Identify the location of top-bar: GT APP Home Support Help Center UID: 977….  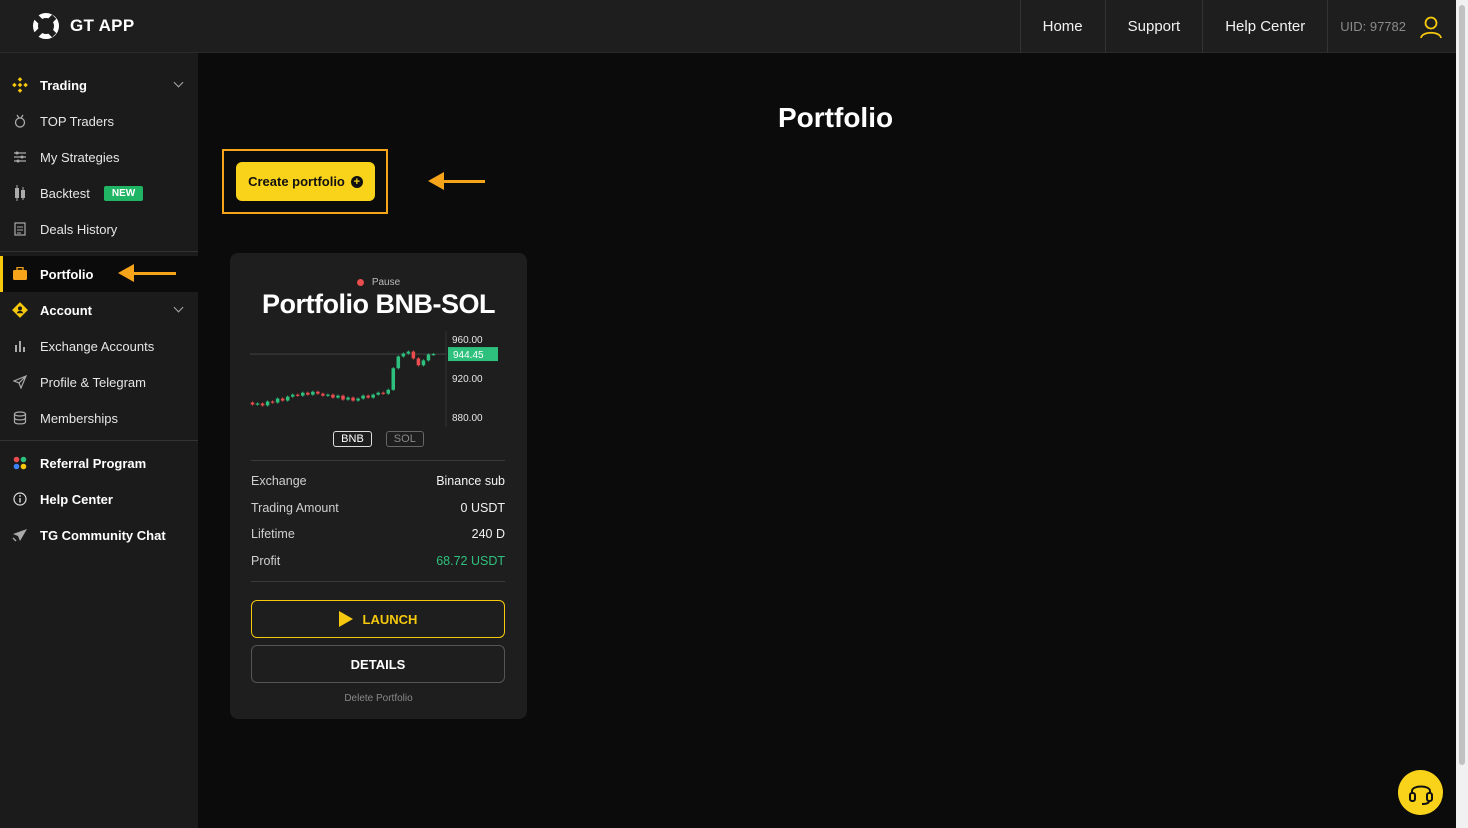
(728, 26).